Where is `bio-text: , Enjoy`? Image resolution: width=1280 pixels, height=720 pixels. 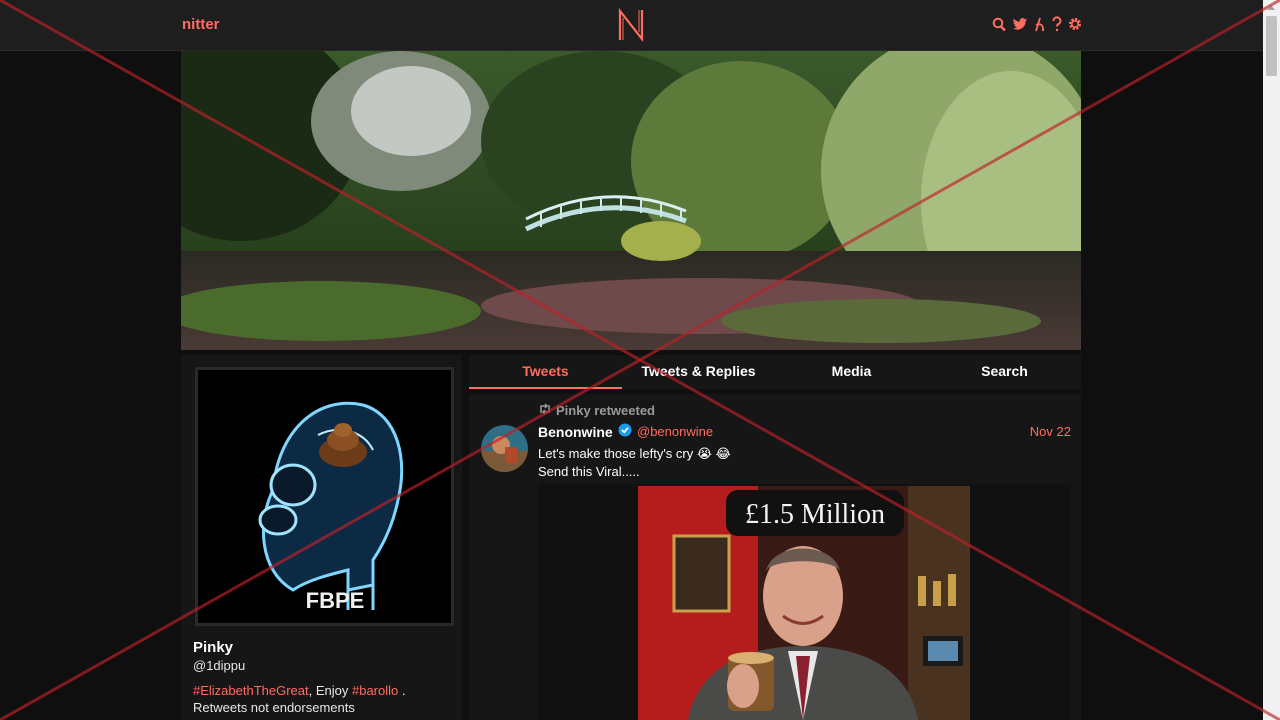
bio-text: , Enjoy is located at coordinates (330, 690).